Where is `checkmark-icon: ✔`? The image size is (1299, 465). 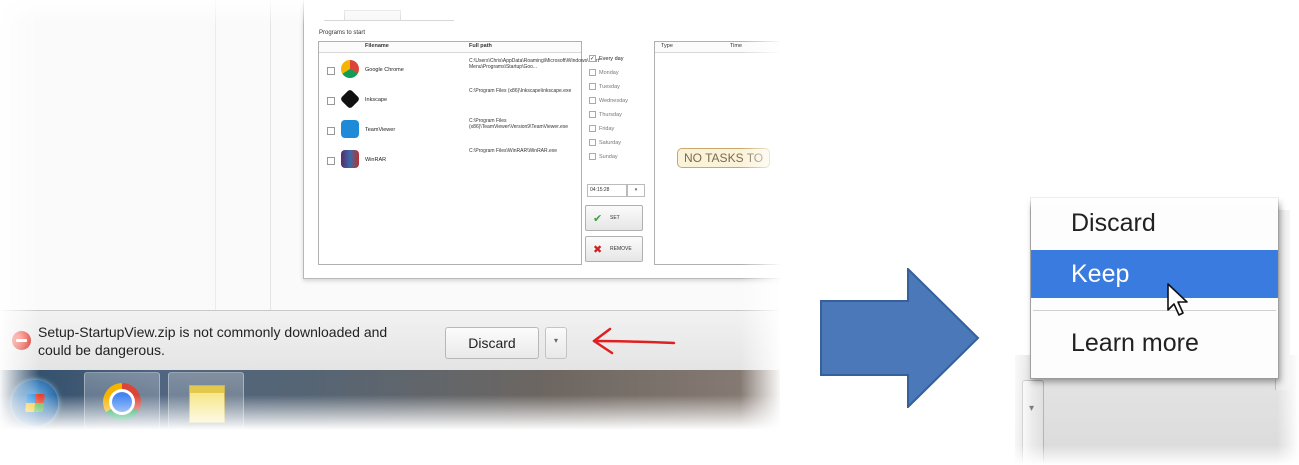 checkmark-icon: ✔ is located at coordinates (598, 219).